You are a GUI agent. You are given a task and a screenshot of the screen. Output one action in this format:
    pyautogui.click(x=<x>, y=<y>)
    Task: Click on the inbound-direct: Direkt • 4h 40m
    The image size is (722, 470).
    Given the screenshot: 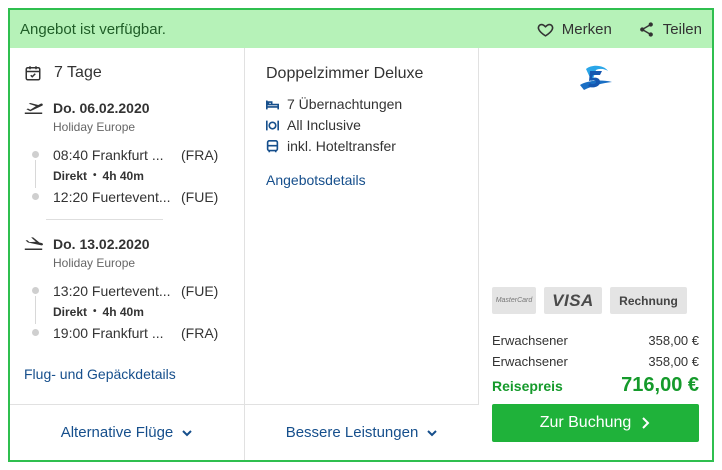 What is the action you would take?
    pyautogui.click(x=98, y=311)
    